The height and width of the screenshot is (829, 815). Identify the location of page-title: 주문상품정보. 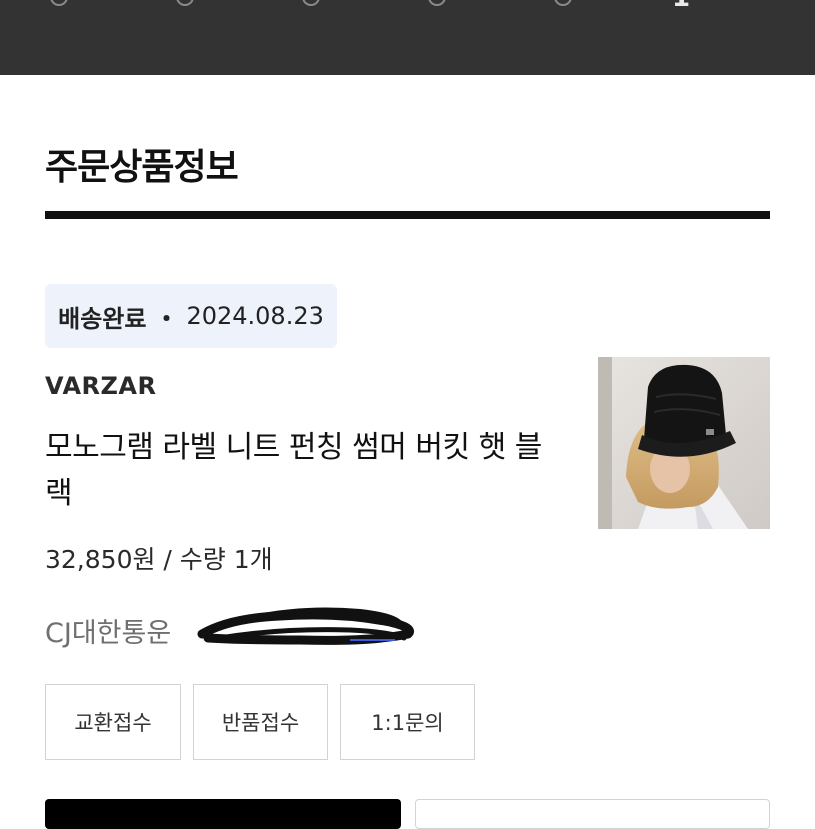
(142, 167).